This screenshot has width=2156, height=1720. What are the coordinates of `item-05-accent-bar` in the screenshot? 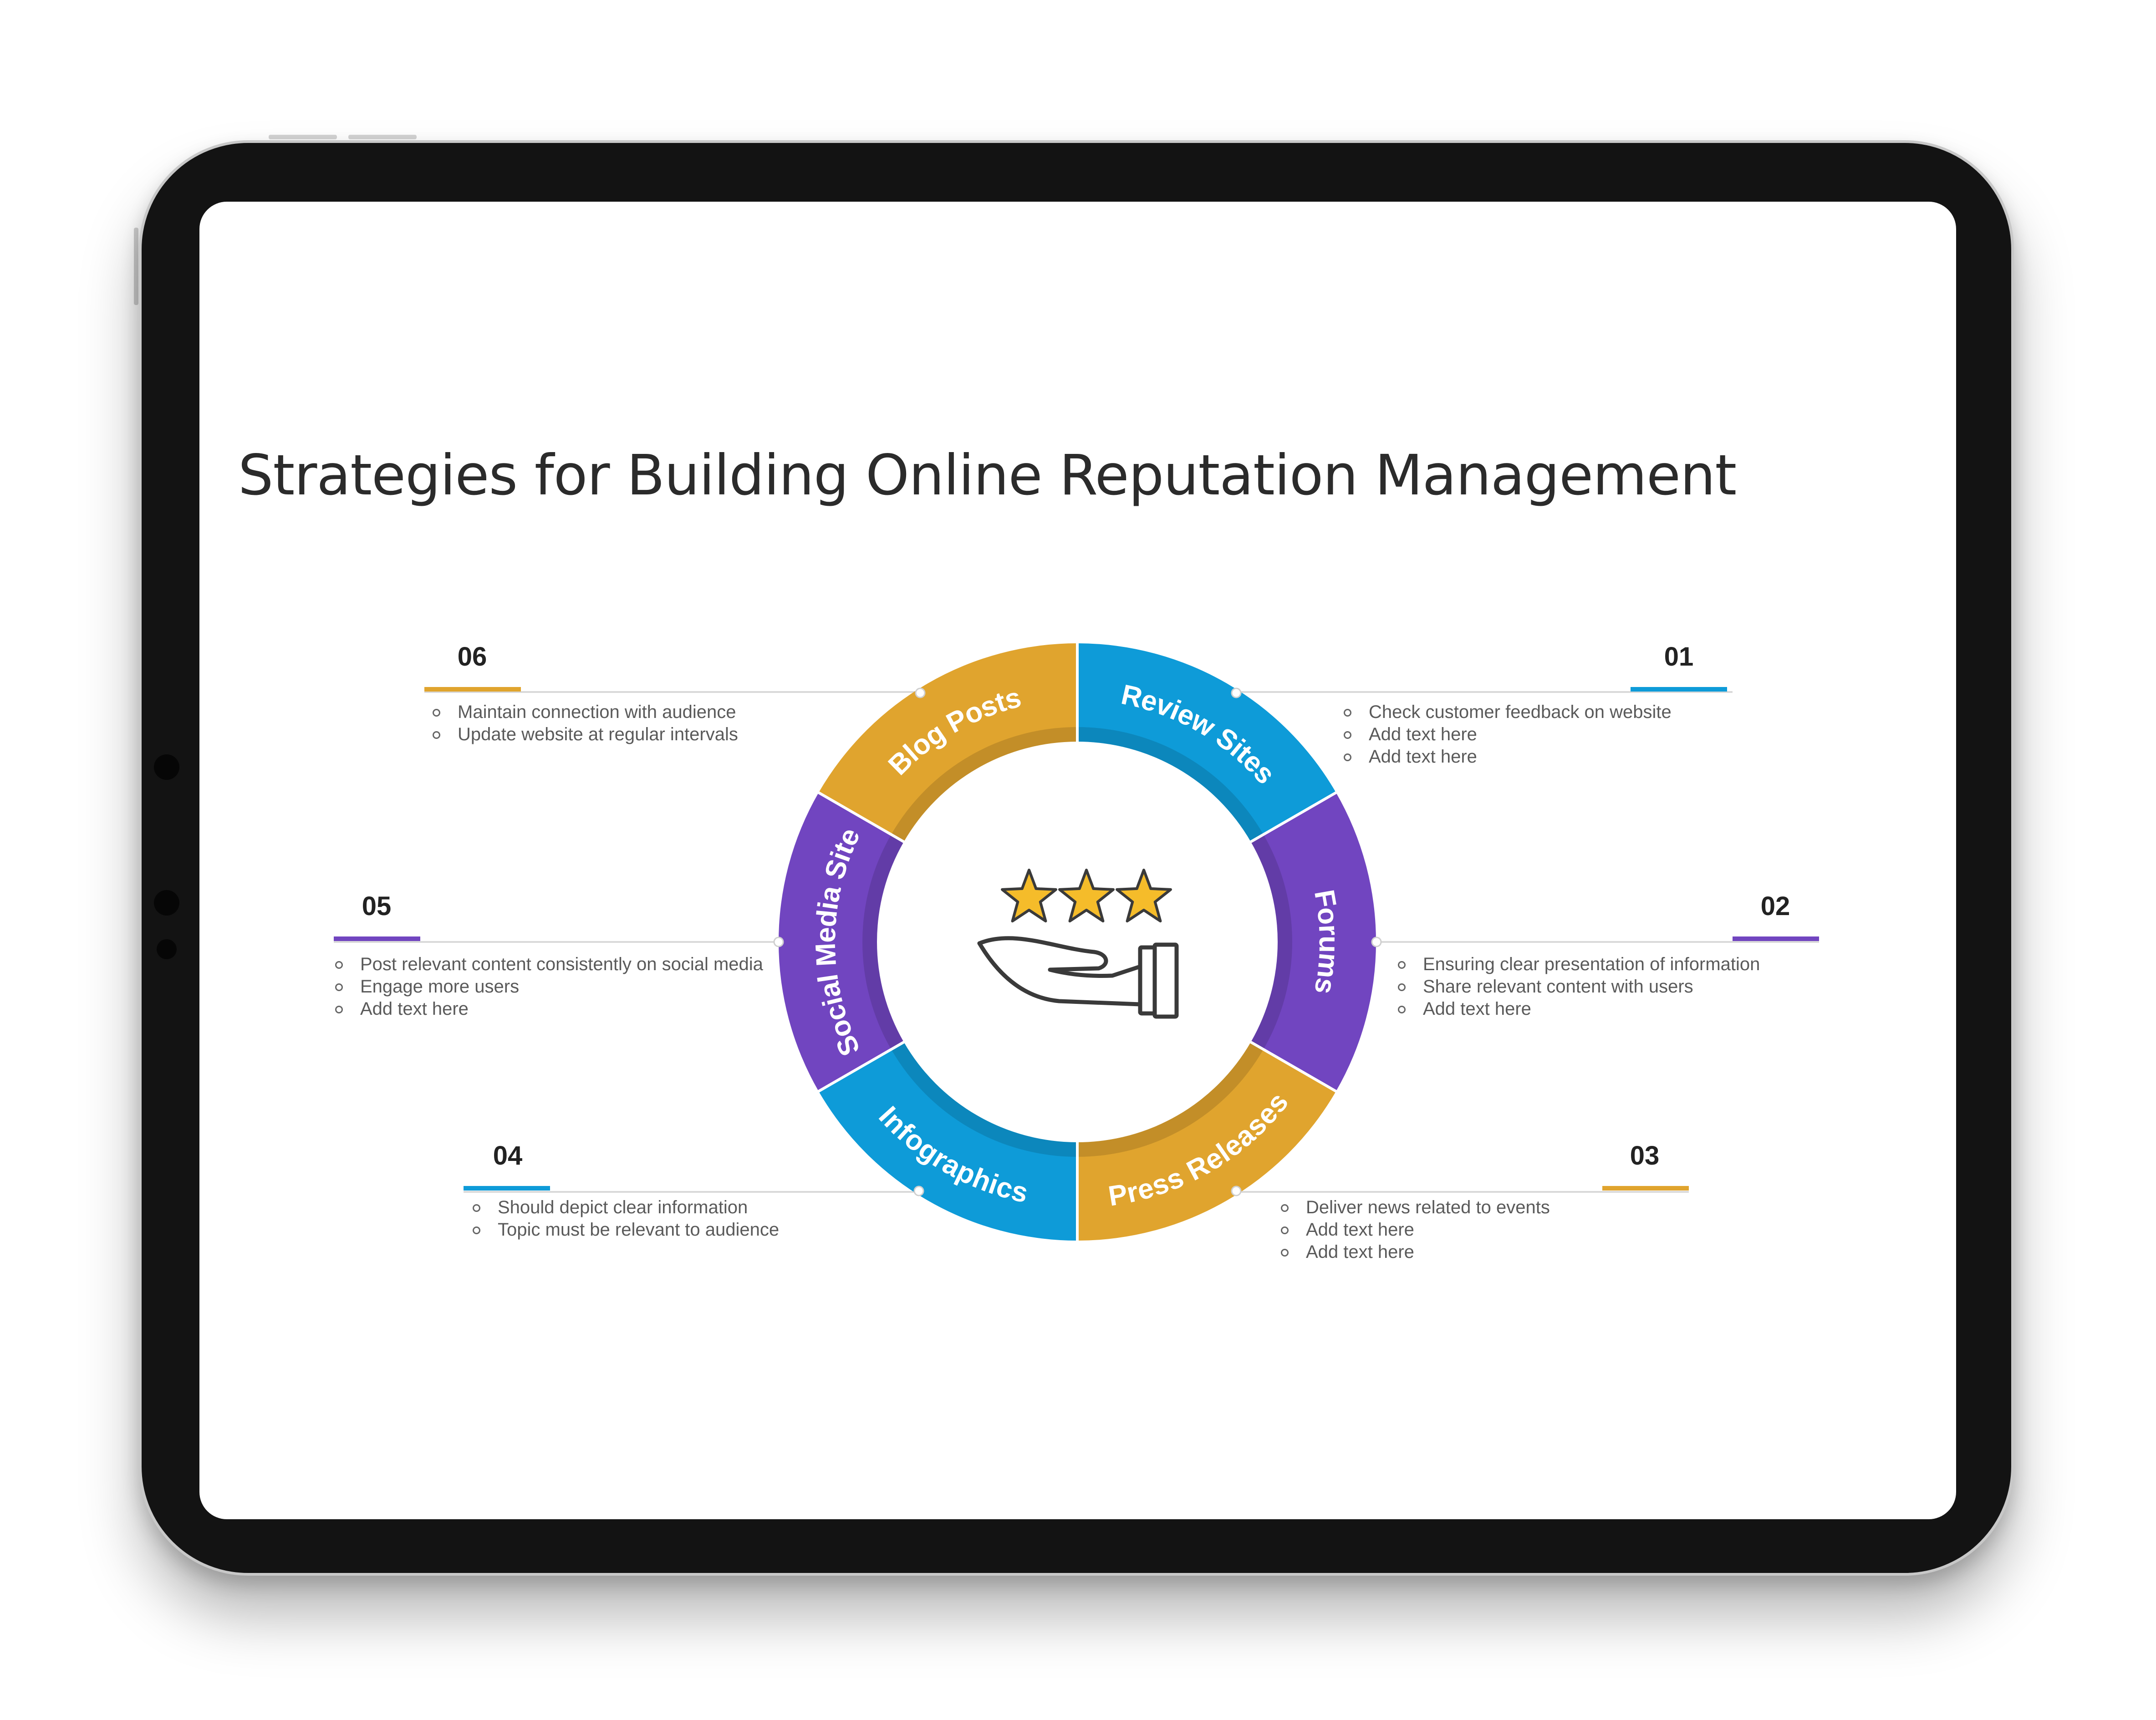 It's located at (377, 938).